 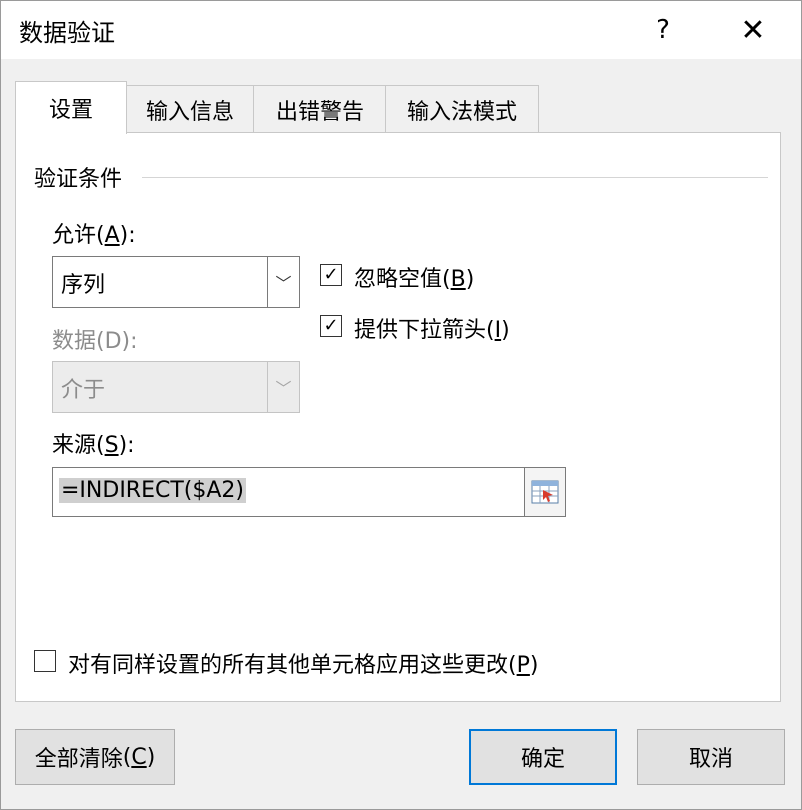 I want to click on apply-all-label: 对有同样设置的所有其他单元格应用这些更改(P), so click(x=303, y=665).